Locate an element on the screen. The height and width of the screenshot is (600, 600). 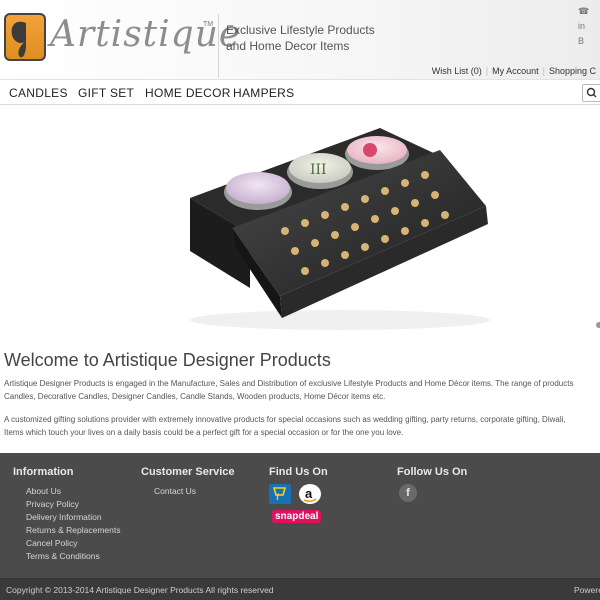
contact-info: ☎ in B is located at coordinates (583, 26).